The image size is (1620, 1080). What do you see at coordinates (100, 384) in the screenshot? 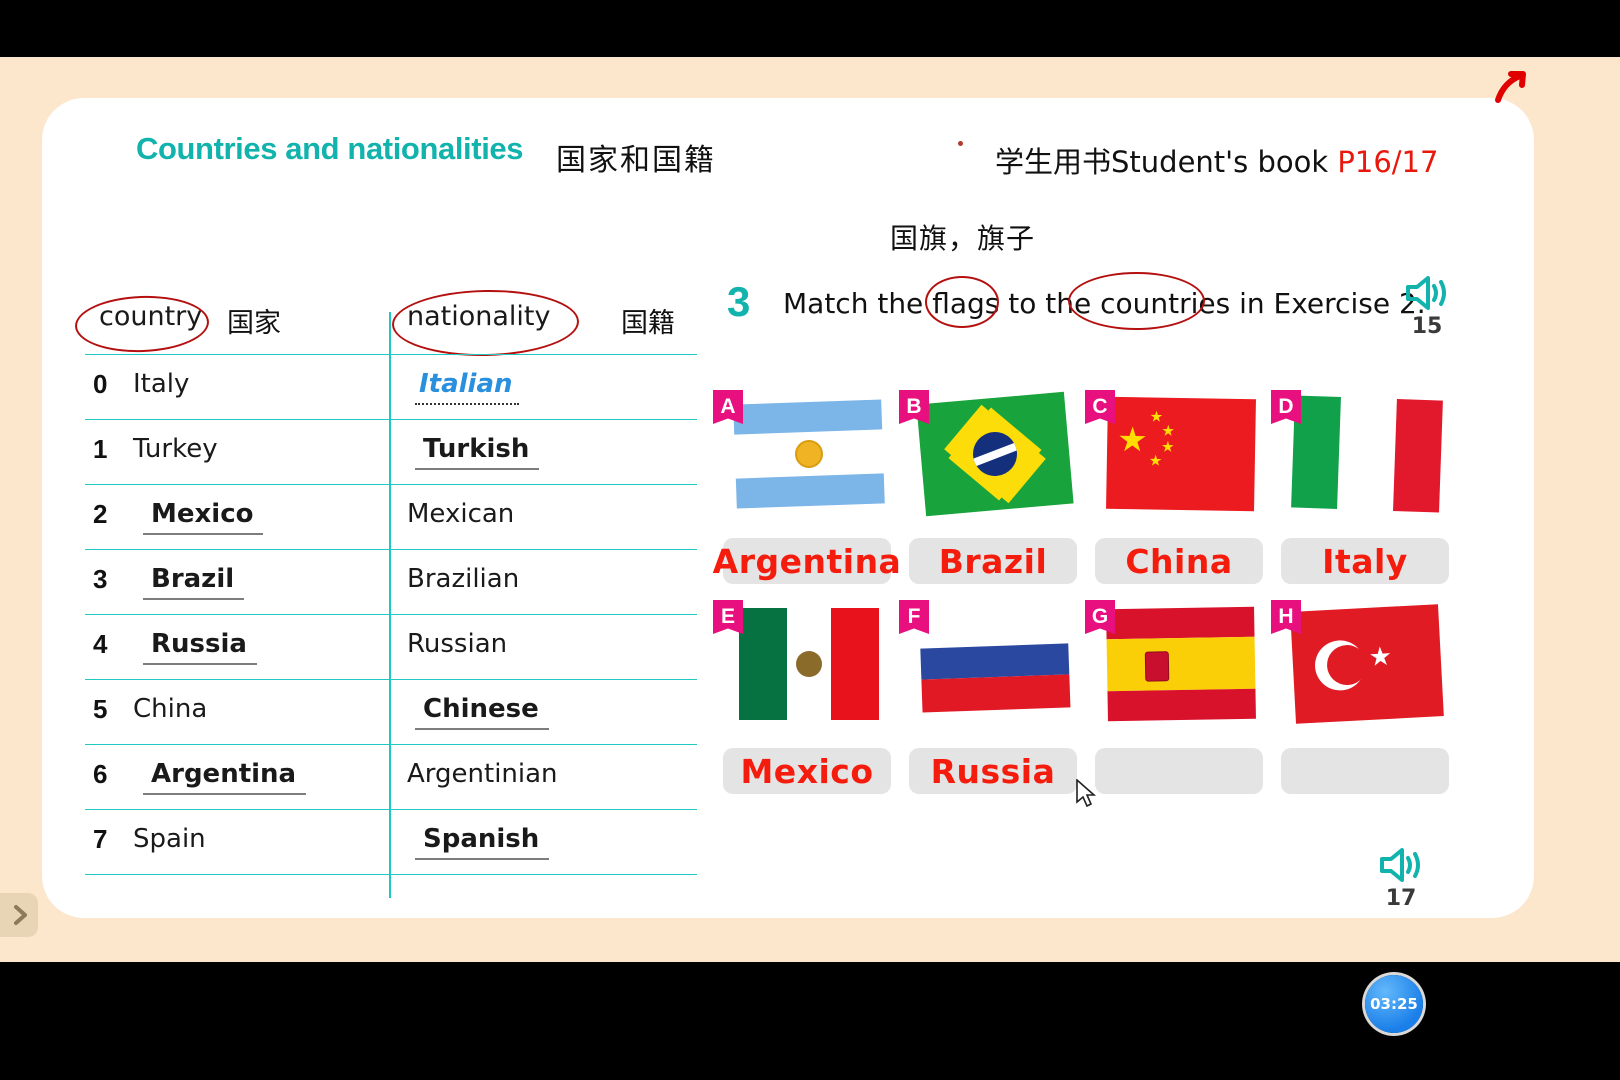
I see `row-number: 0` at bounding box center [100, 384].